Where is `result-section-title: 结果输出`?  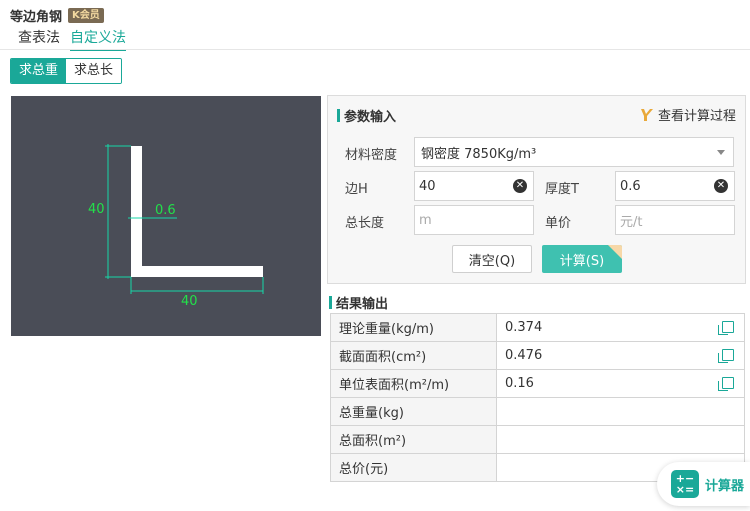
result-section-title: 结果输出 is located at coordinates (358, 302).